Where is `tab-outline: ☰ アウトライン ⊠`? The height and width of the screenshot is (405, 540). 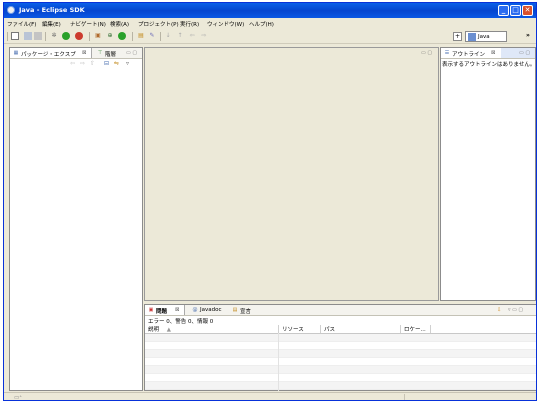
tab-outline: ☰ アウトライン ⊠ is located at coordinates (471, 53).